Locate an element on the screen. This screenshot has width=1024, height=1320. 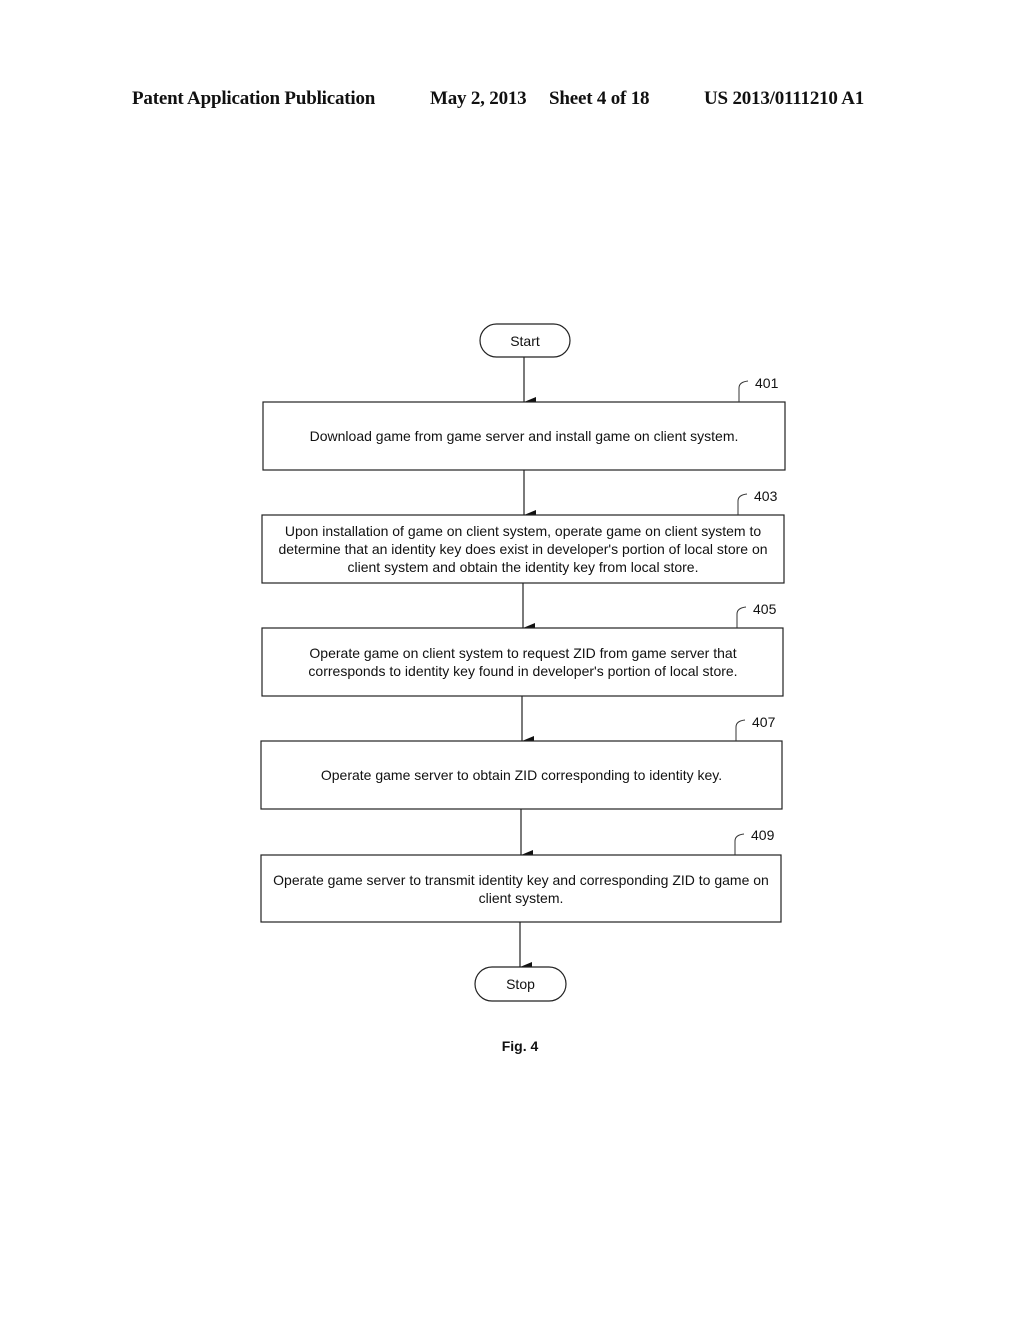
start-label: Start is located at coordinates (525, 340).